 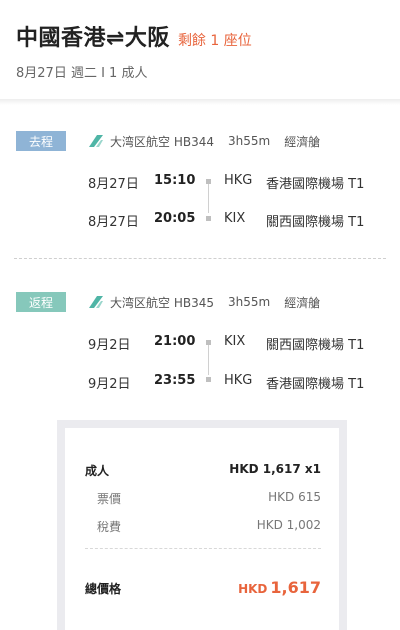 I want to click on return-arrival-row: 9月2日 23:55 HKG 香港國際機場 T1, so click(x=200, y=381).